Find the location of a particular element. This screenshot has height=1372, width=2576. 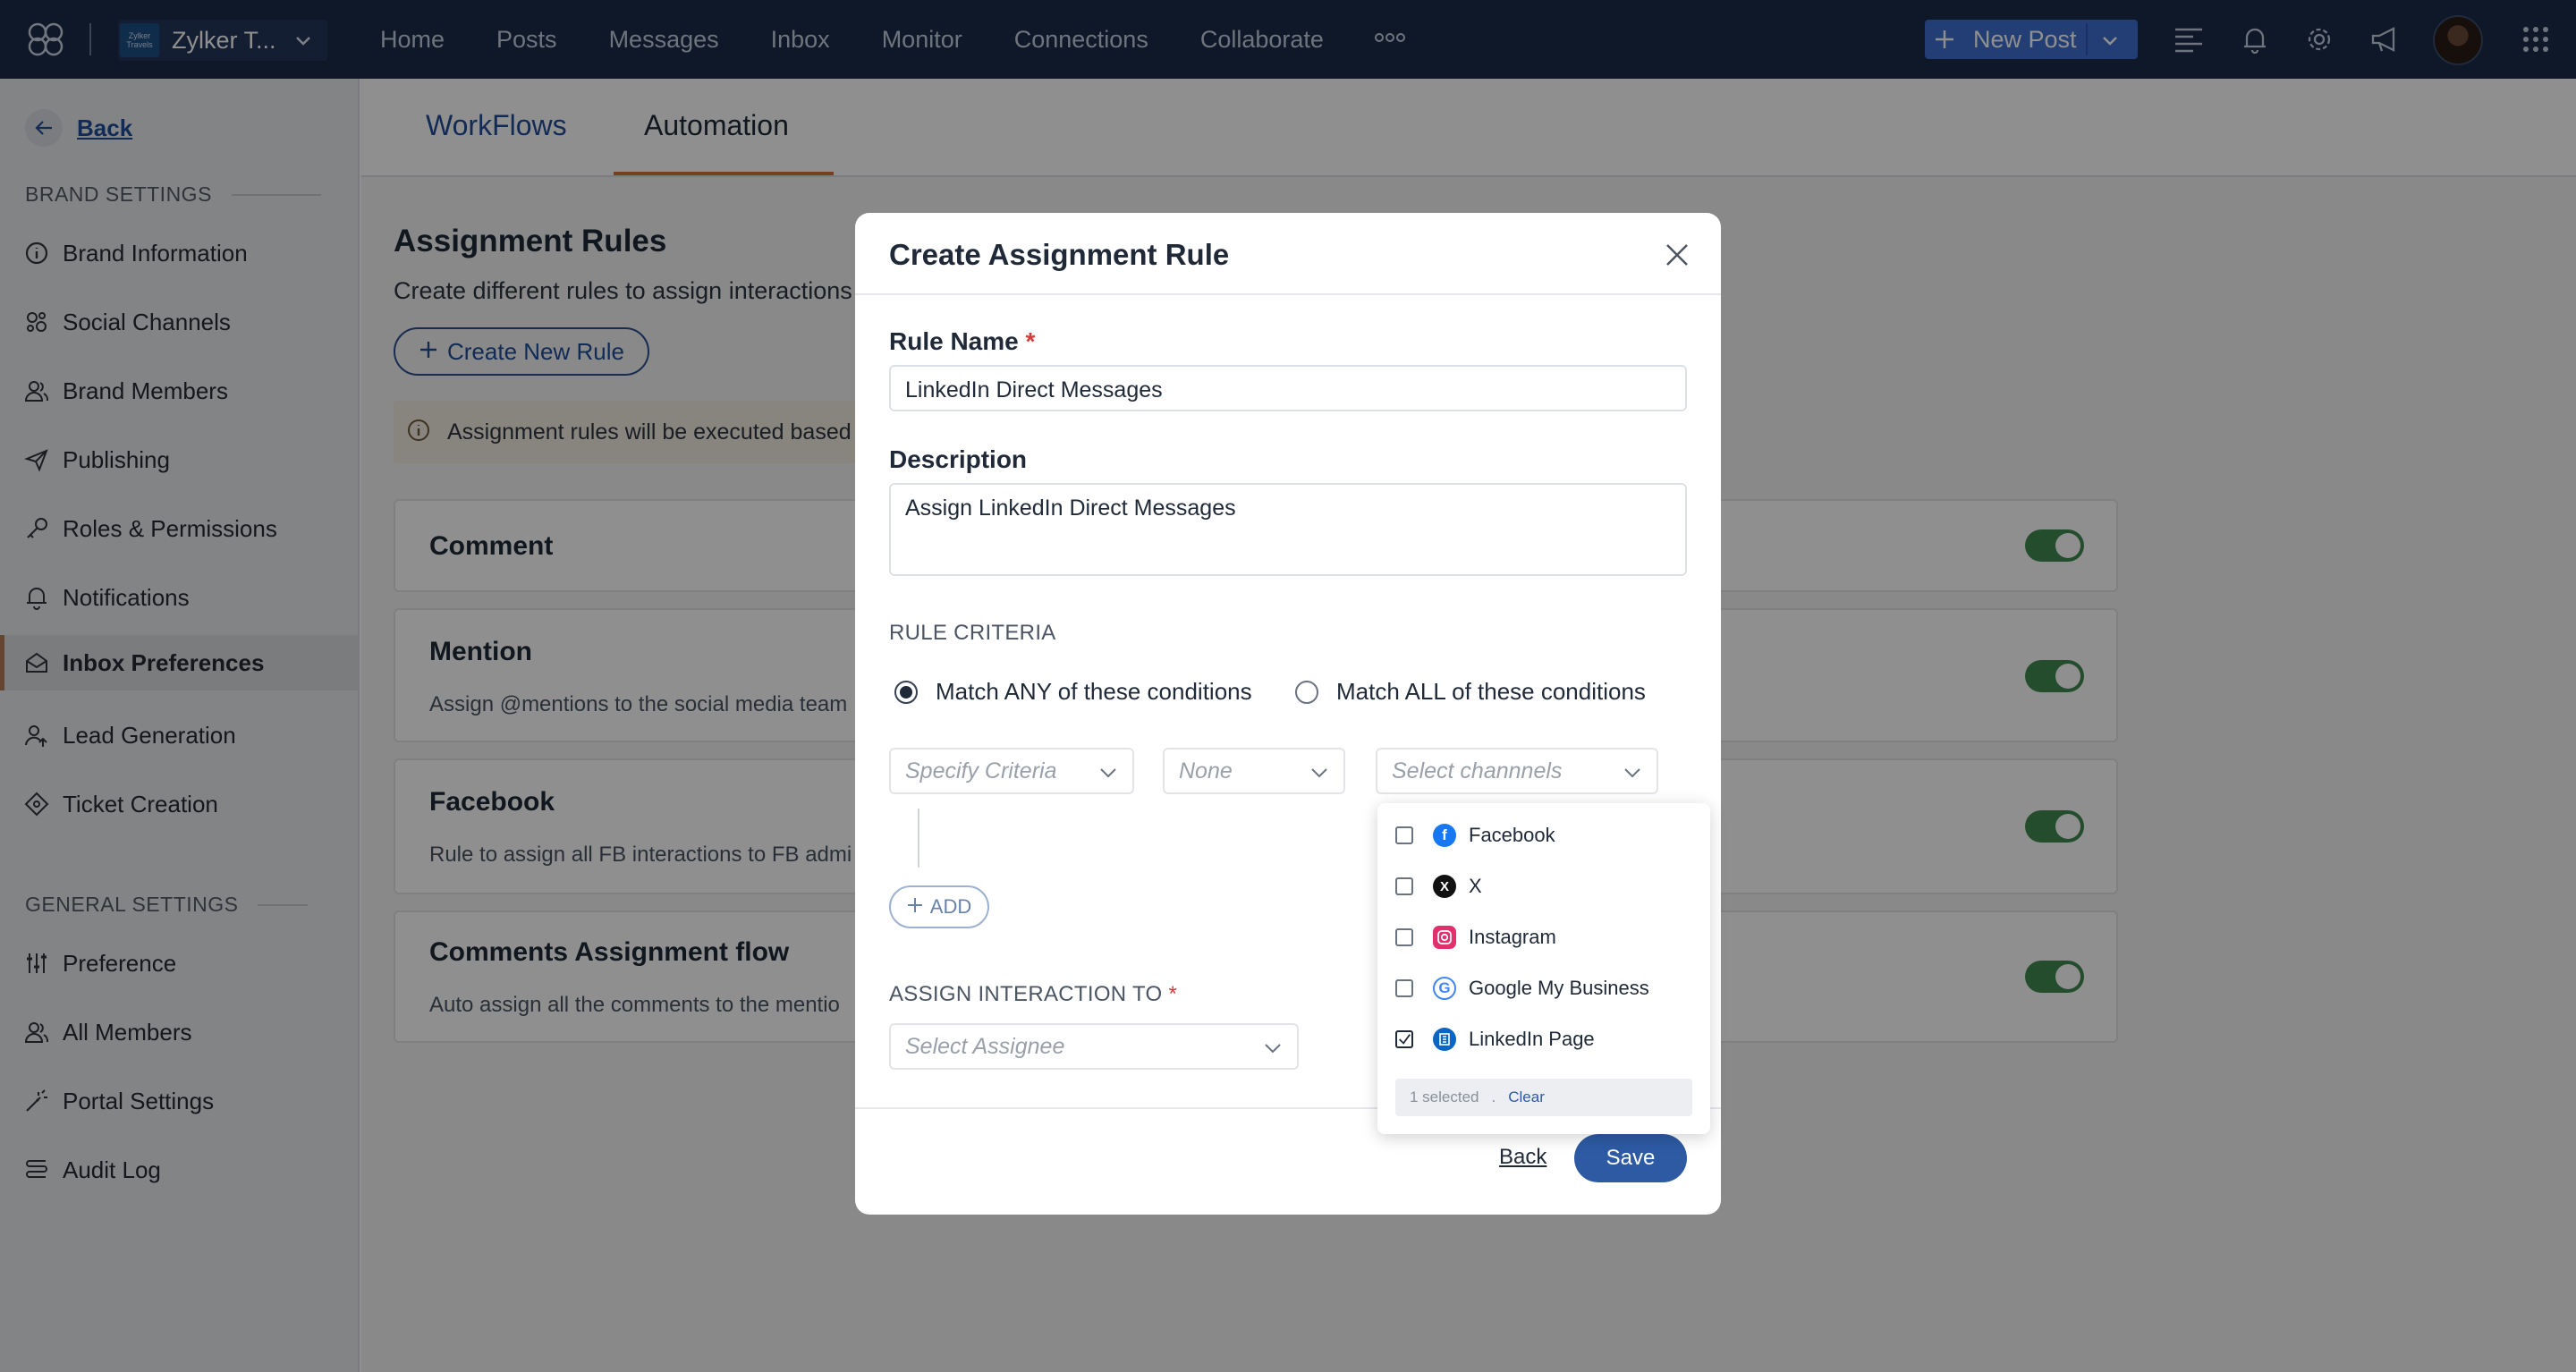

clear-selection-link: Clear is located at coordinates (1526, 1097).